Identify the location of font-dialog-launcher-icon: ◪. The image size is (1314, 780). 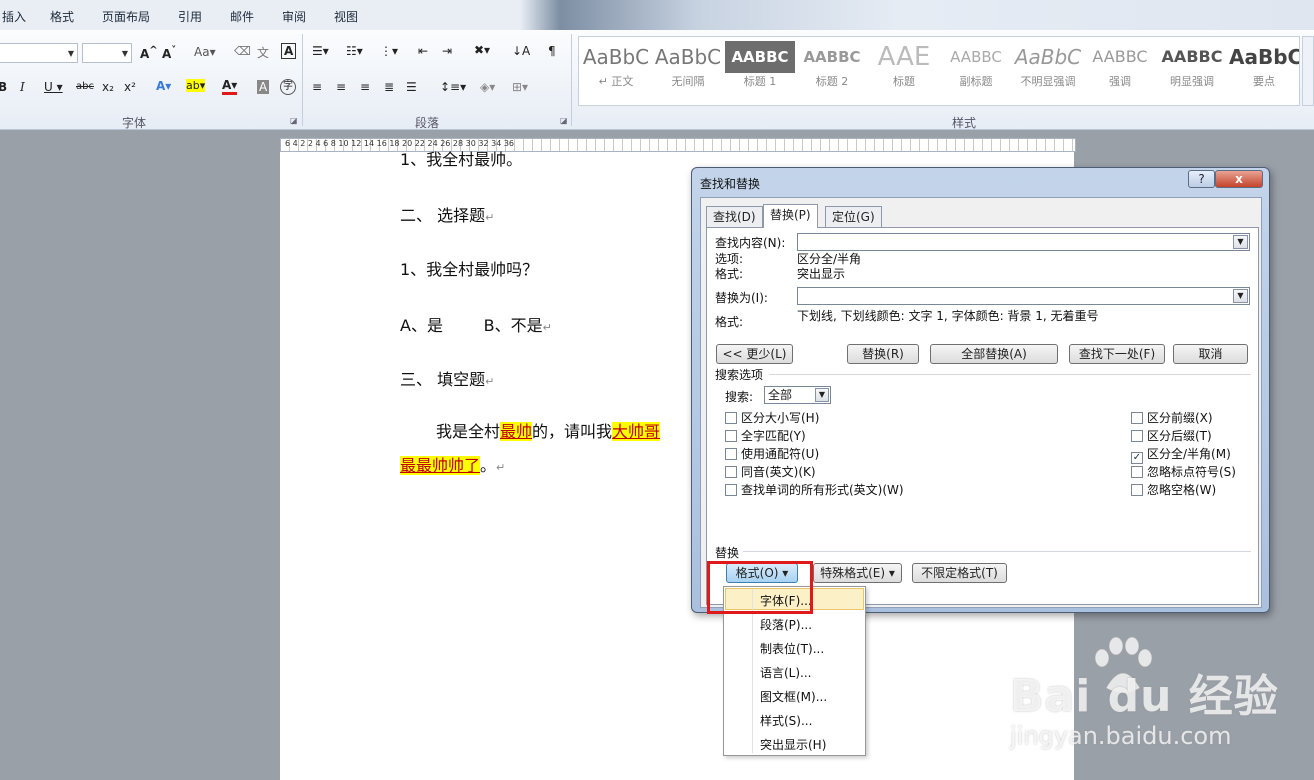
(294, 120).